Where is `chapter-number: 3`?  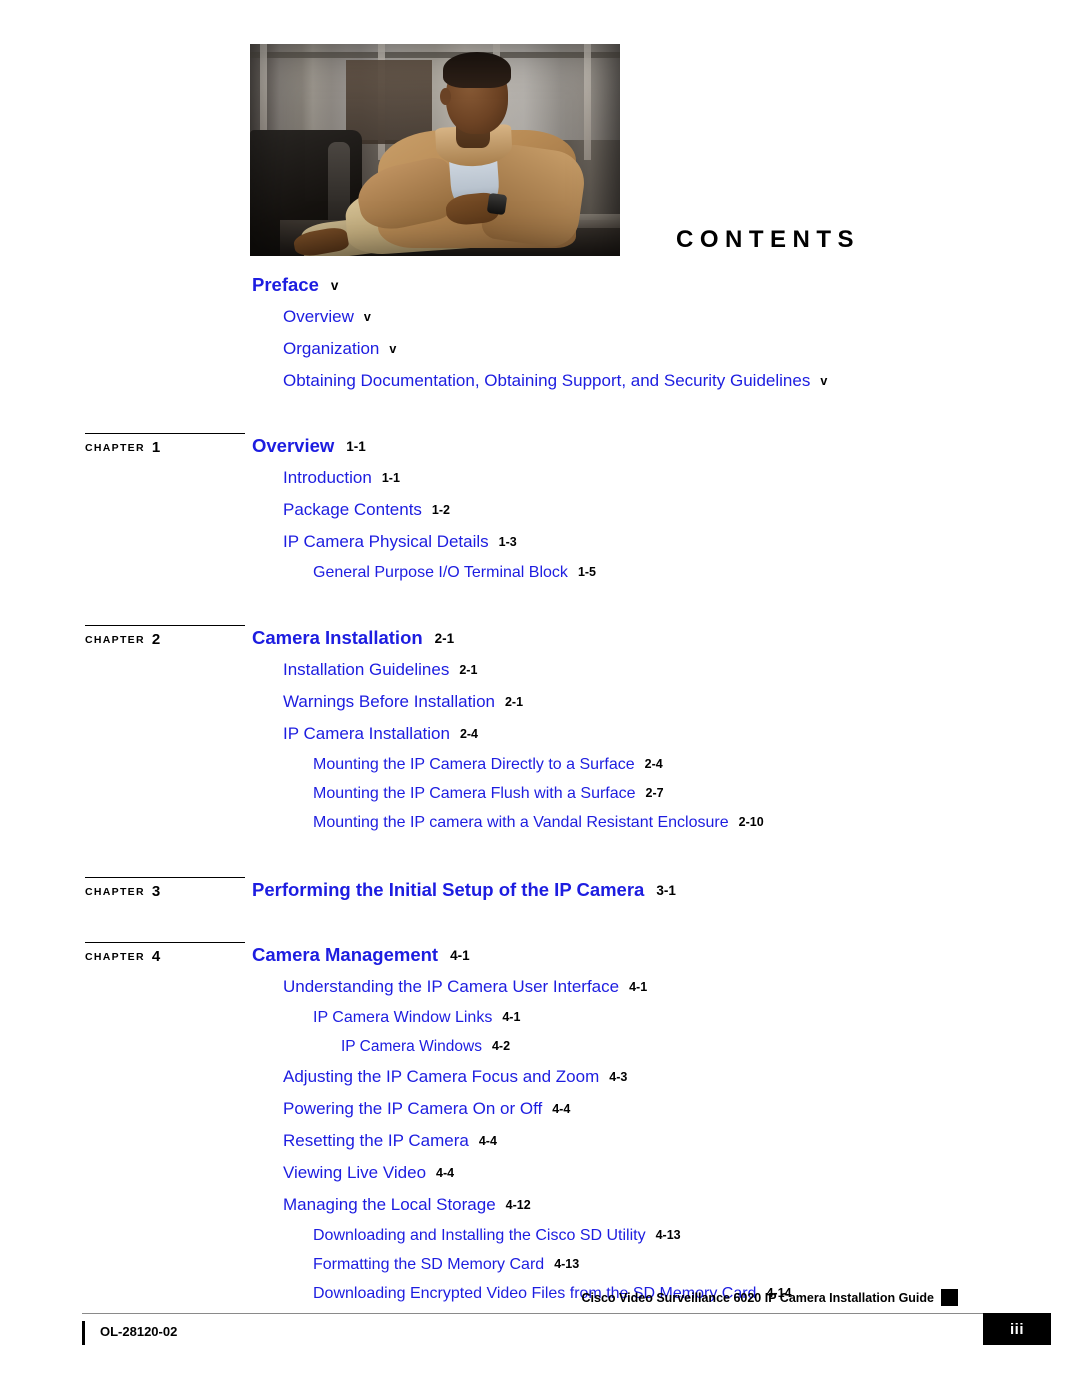
chapter-number: 3 is located at coordinates (156, 891).